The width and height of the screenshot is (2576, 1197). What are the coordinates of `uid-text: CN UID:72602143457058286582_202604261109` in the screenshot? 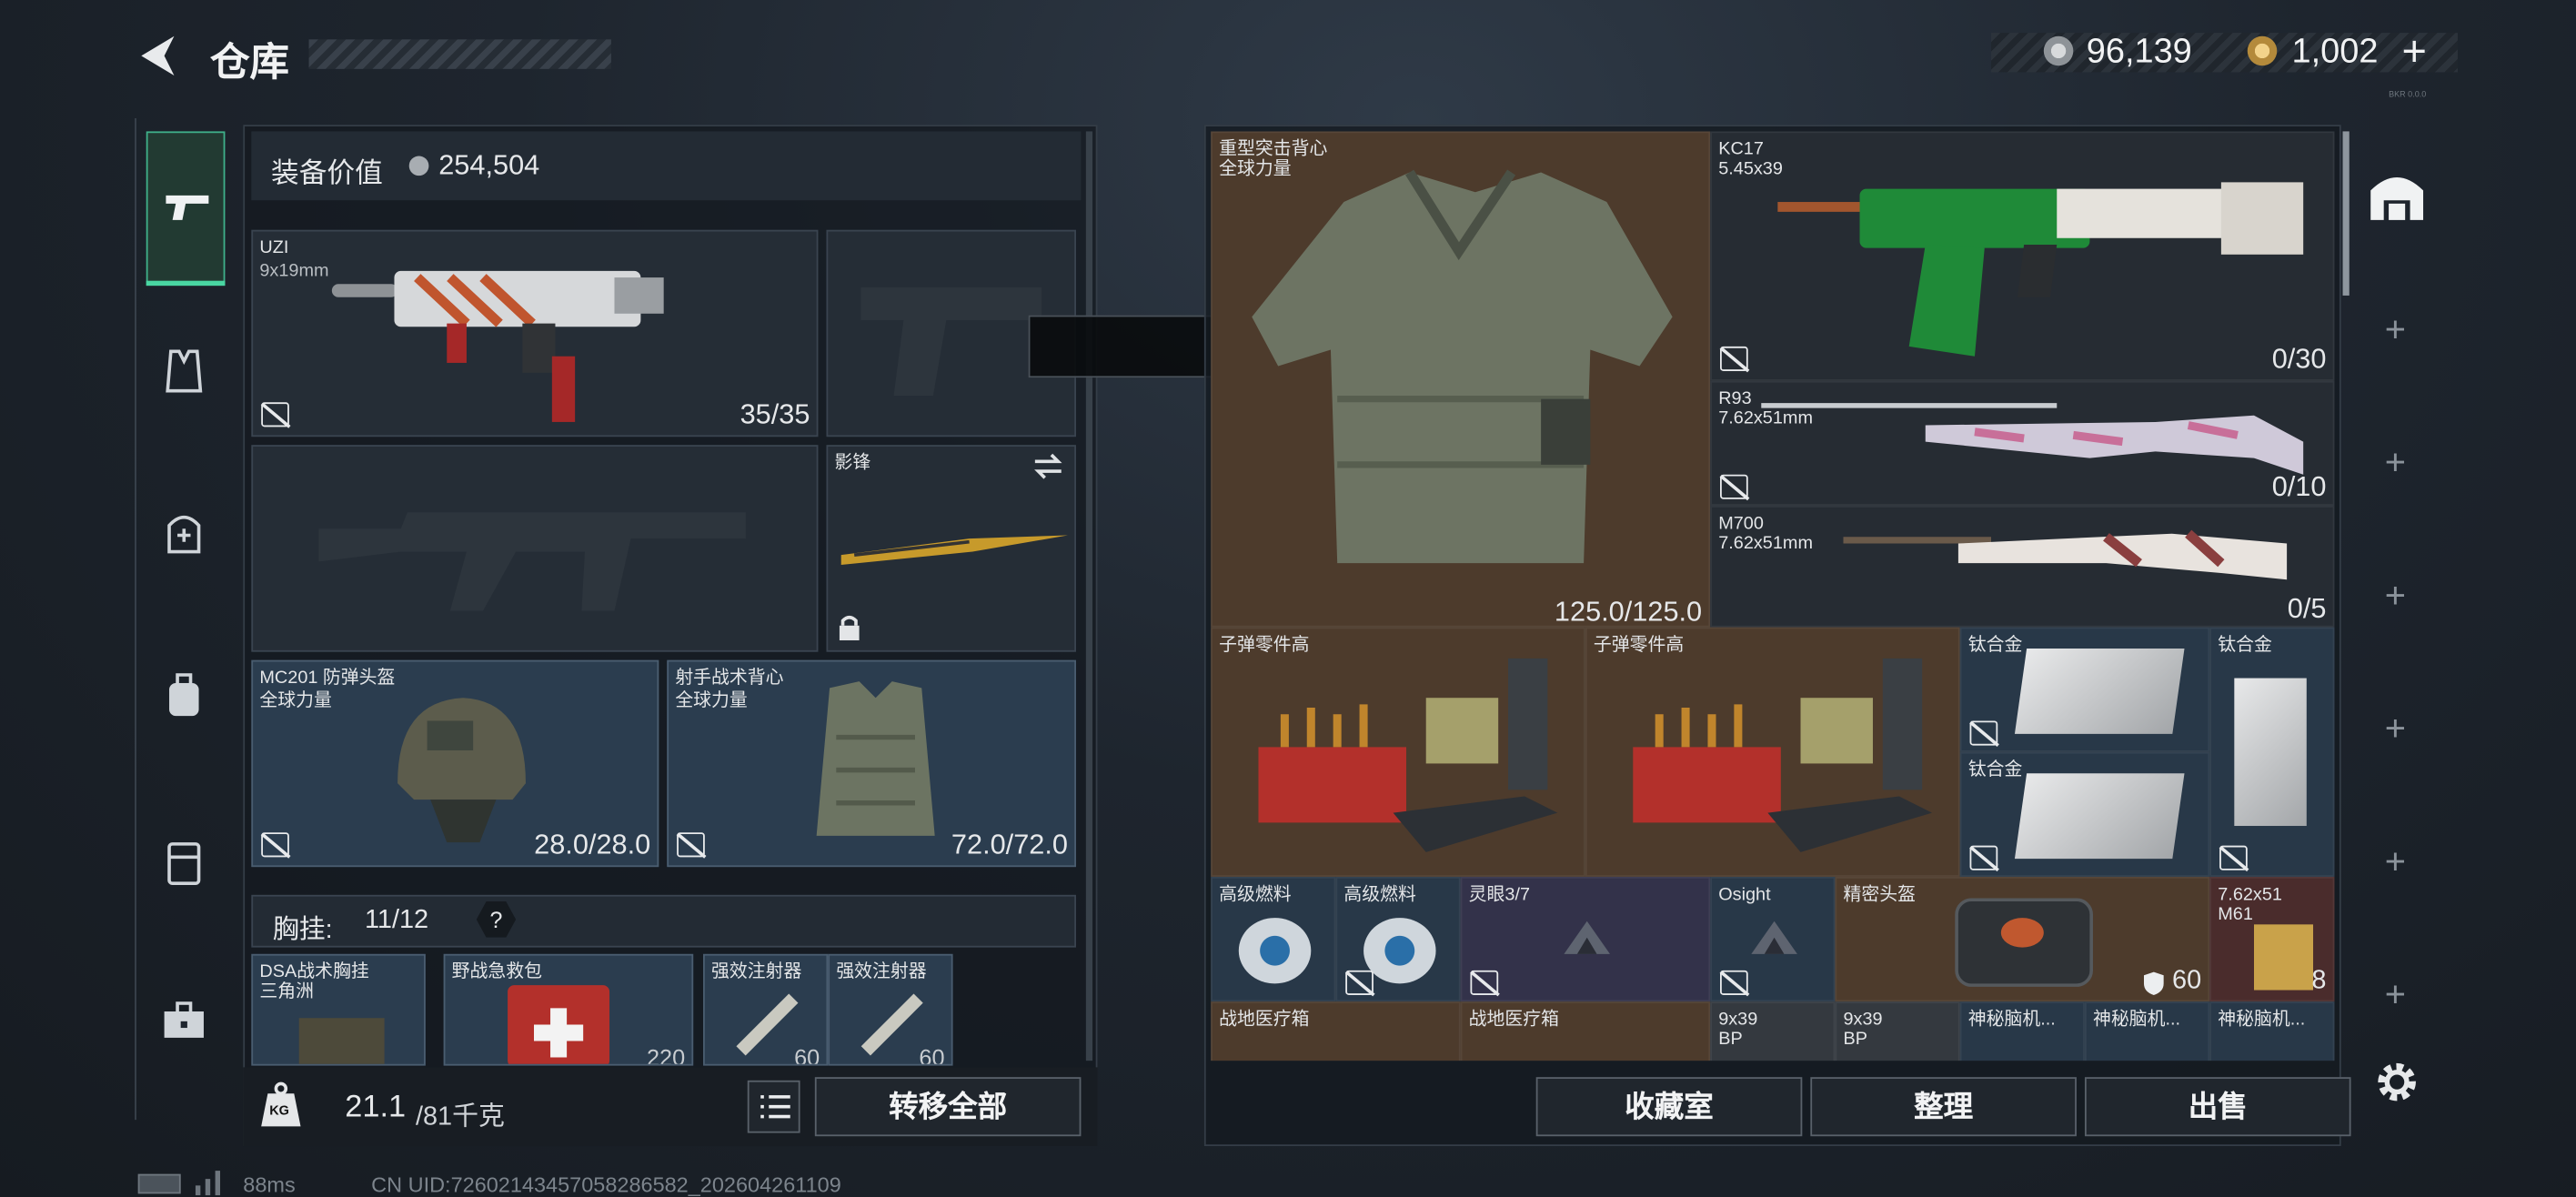 It's located at (606, 1184).